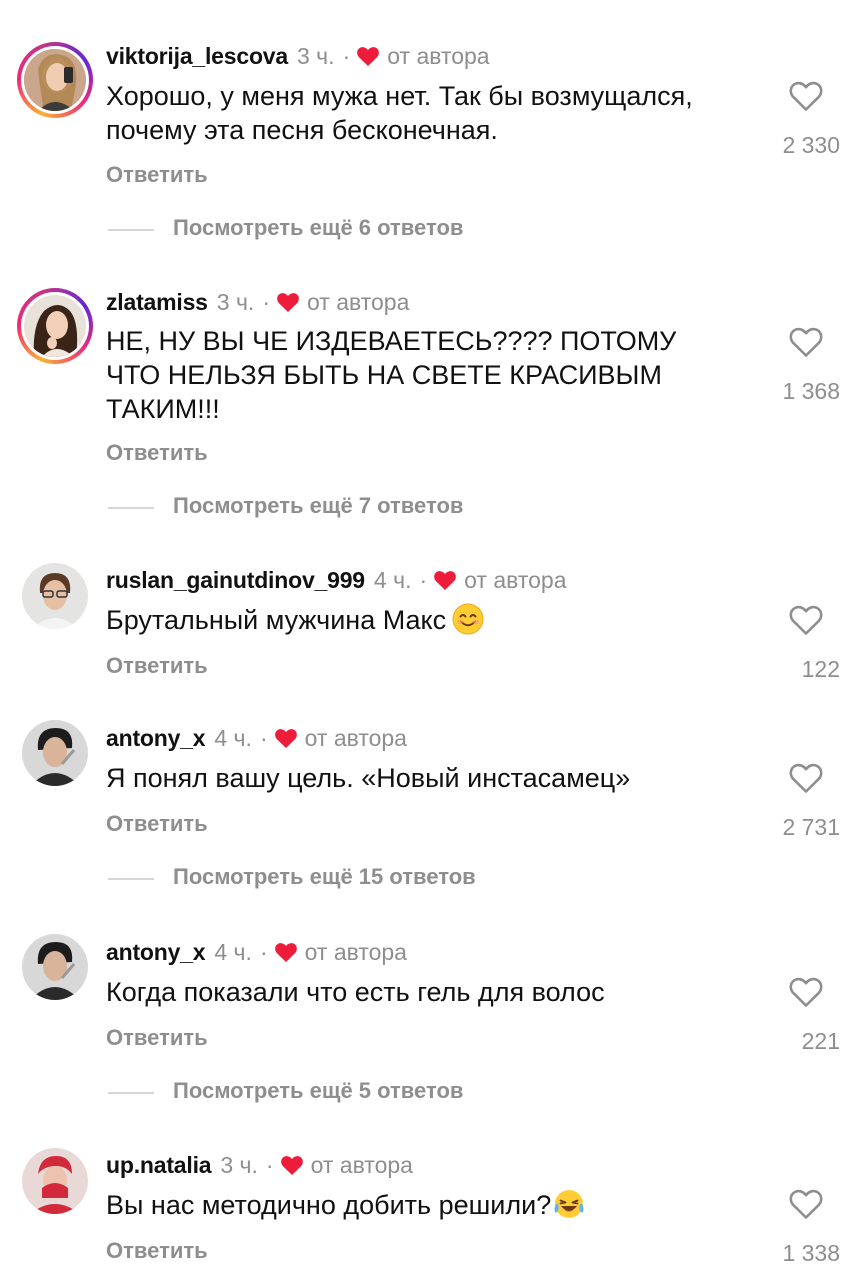  What do you see at coordinates (329, 1205) in the screenshot?
I see `comment-text-content: Вы нас методично добить решили?` at bounding box center [329, 1205].